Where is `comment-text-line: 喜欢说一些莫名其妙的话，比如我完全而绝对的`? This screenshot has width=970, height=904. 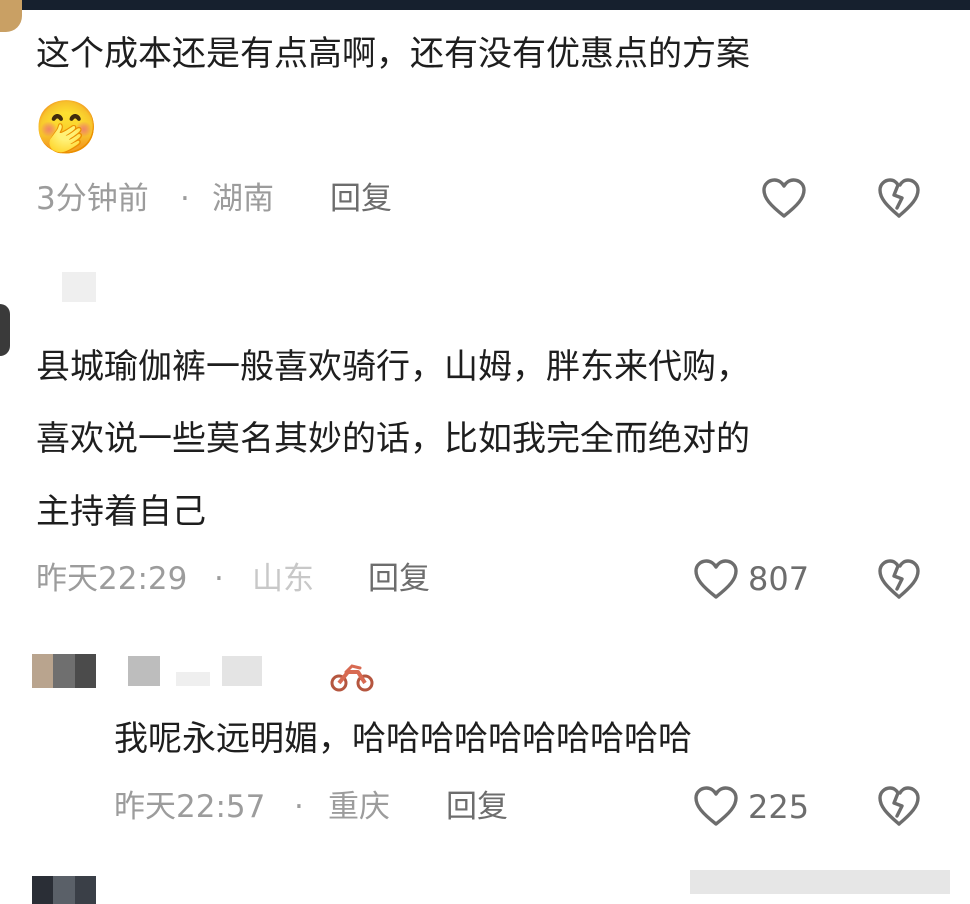 comment-text-line: 喜欢说一些莫名其妙的话，比如我完全而绝对的 is located at coordinates (393, 439).